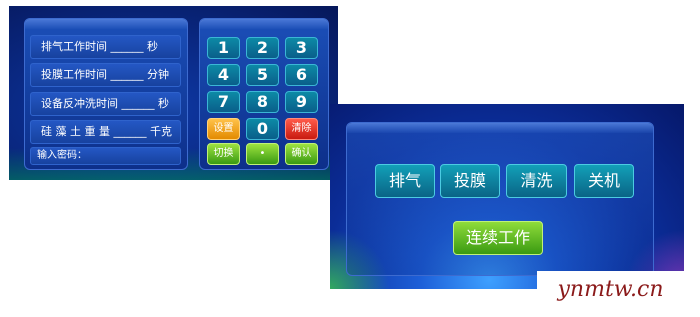 This screenshot has width=700, height=317. I want to click on set-button: 设置, so click(223, 129).